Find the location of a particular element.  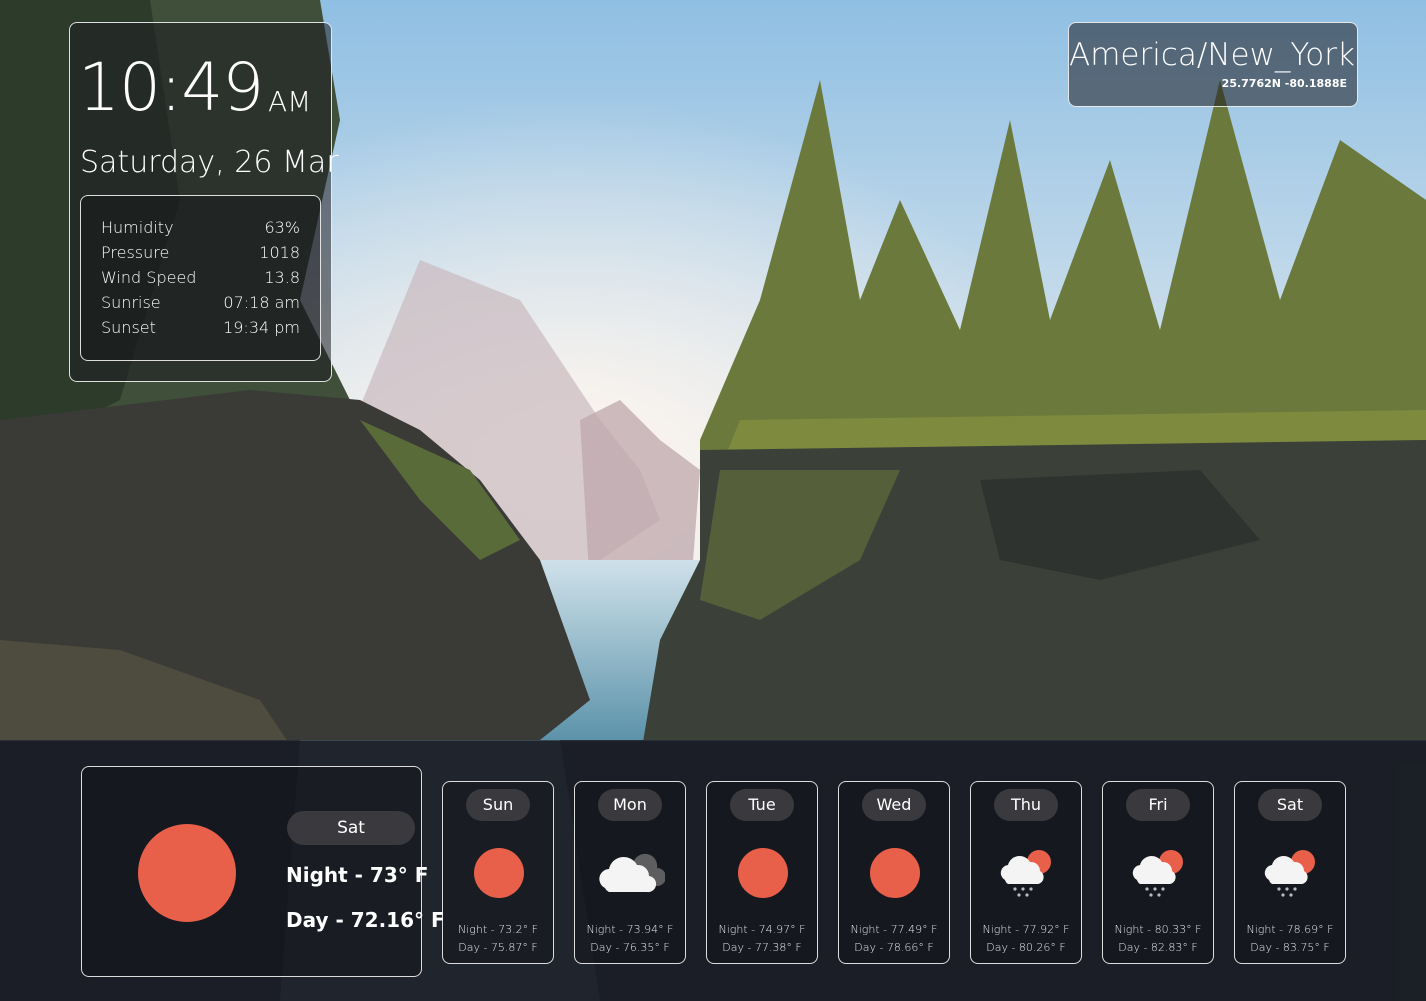

cloud-icon is located at coordinates (632, 873).